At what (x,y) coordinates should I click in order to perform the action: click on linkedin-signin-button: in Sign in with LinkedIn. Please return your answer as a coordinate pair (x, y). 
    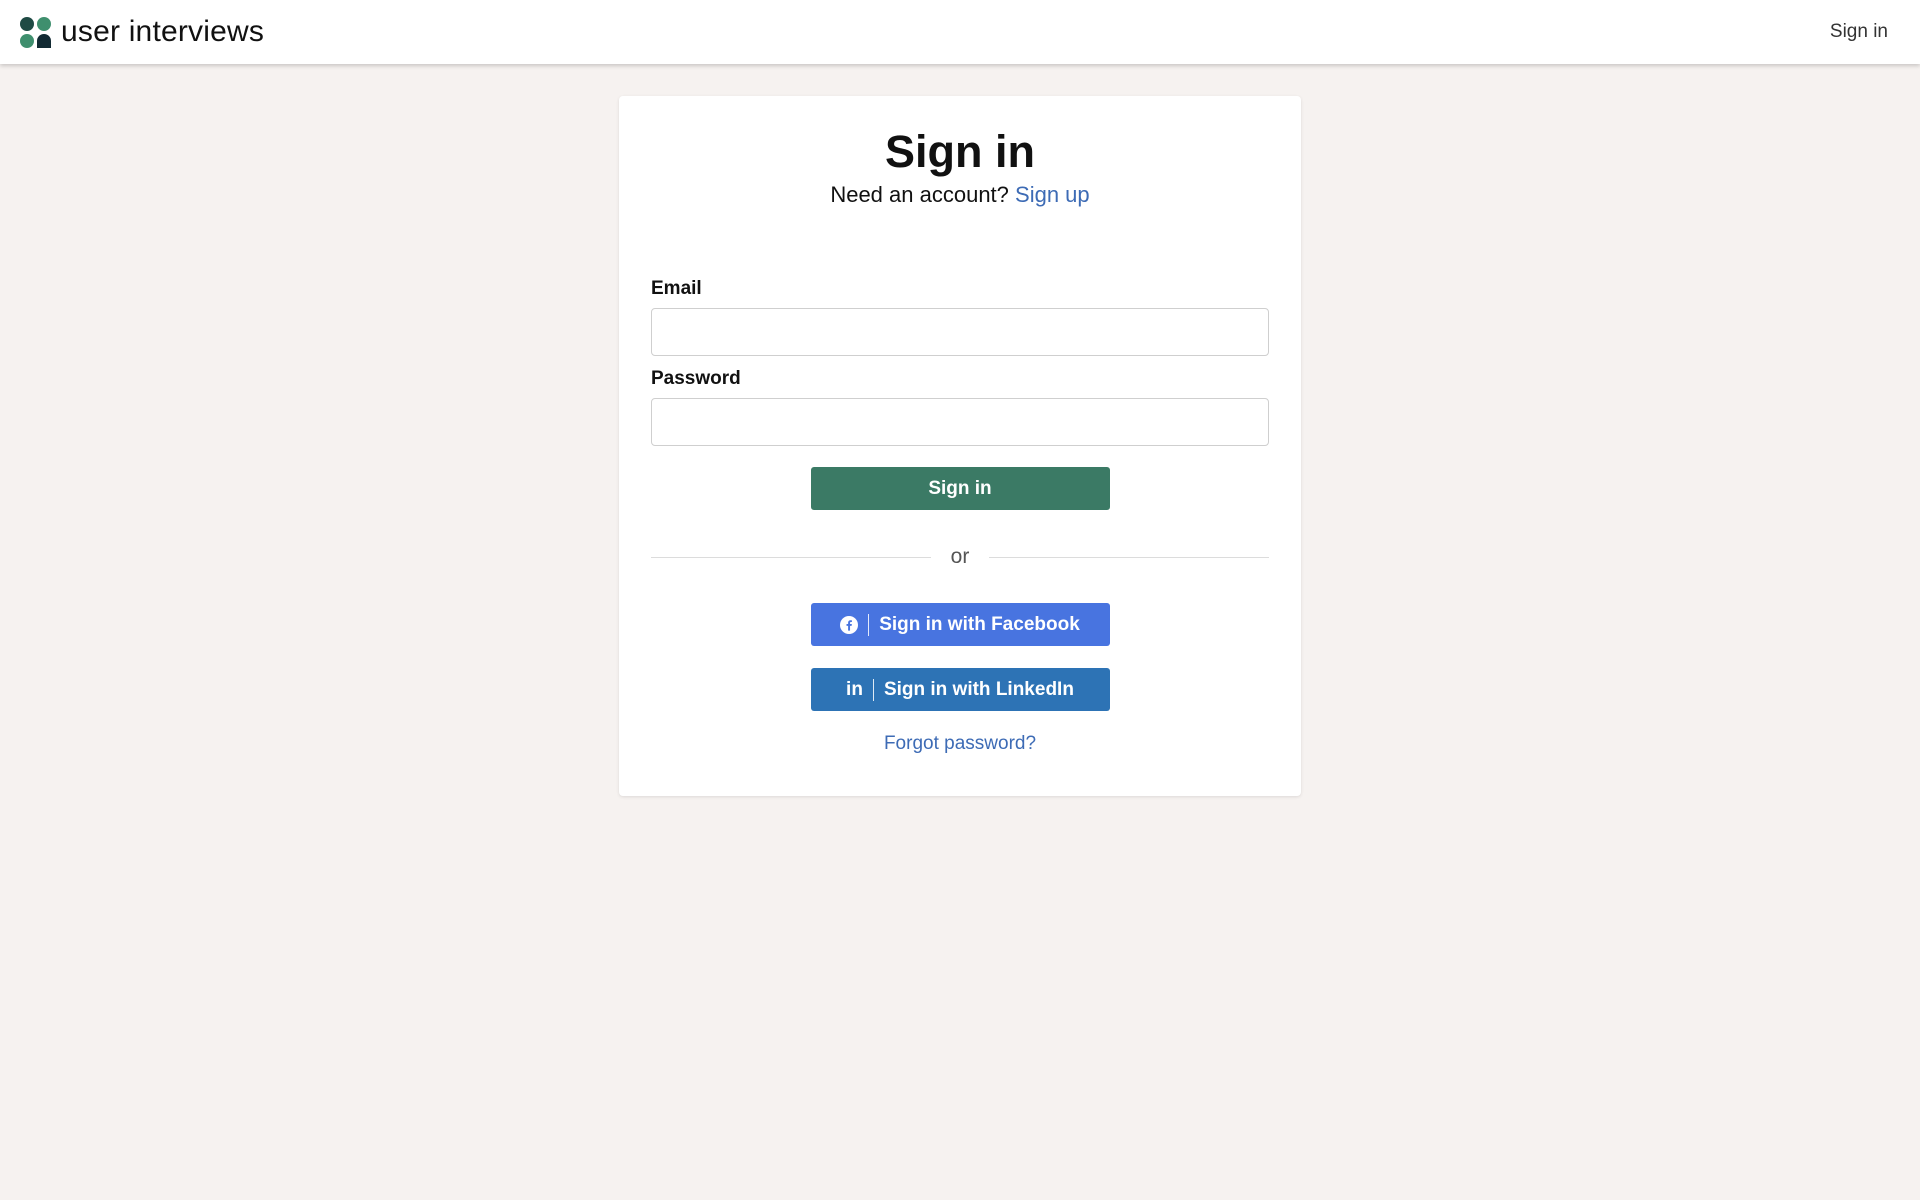
    Looking at the image, I should click on (960, 689).